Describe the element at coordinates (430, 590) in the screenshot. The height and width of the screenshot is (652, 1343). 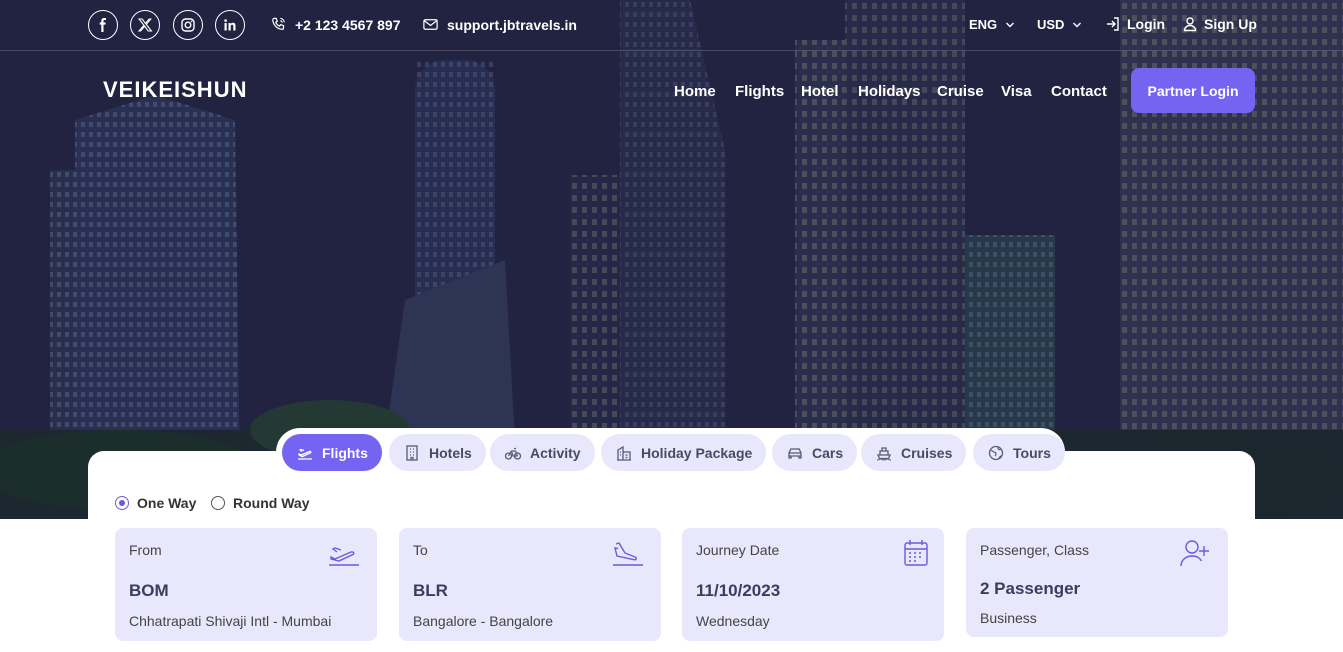
I see `field-value: BLR` at that location.